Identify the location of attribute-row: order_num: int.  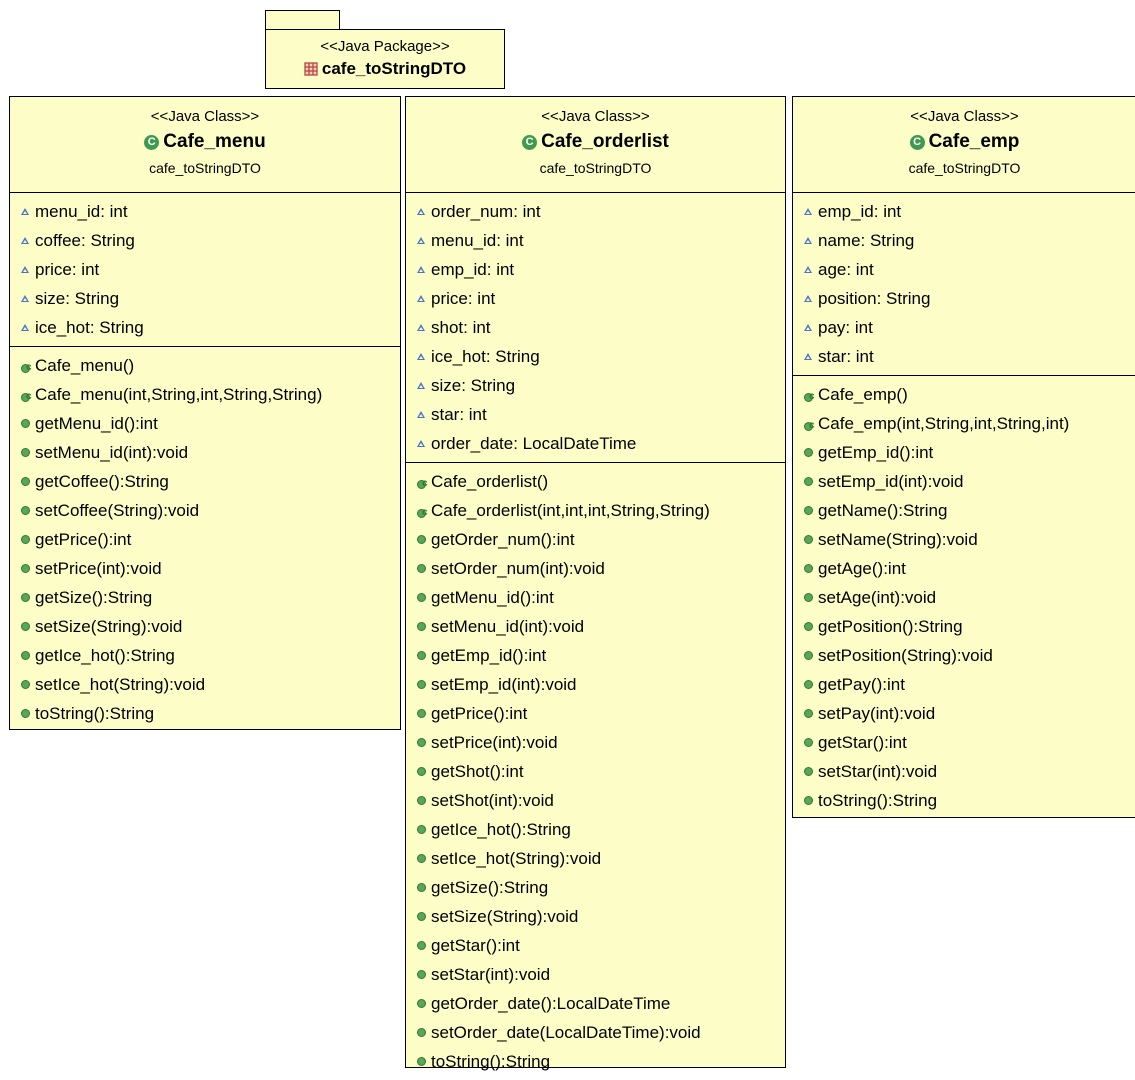
(601, 211).